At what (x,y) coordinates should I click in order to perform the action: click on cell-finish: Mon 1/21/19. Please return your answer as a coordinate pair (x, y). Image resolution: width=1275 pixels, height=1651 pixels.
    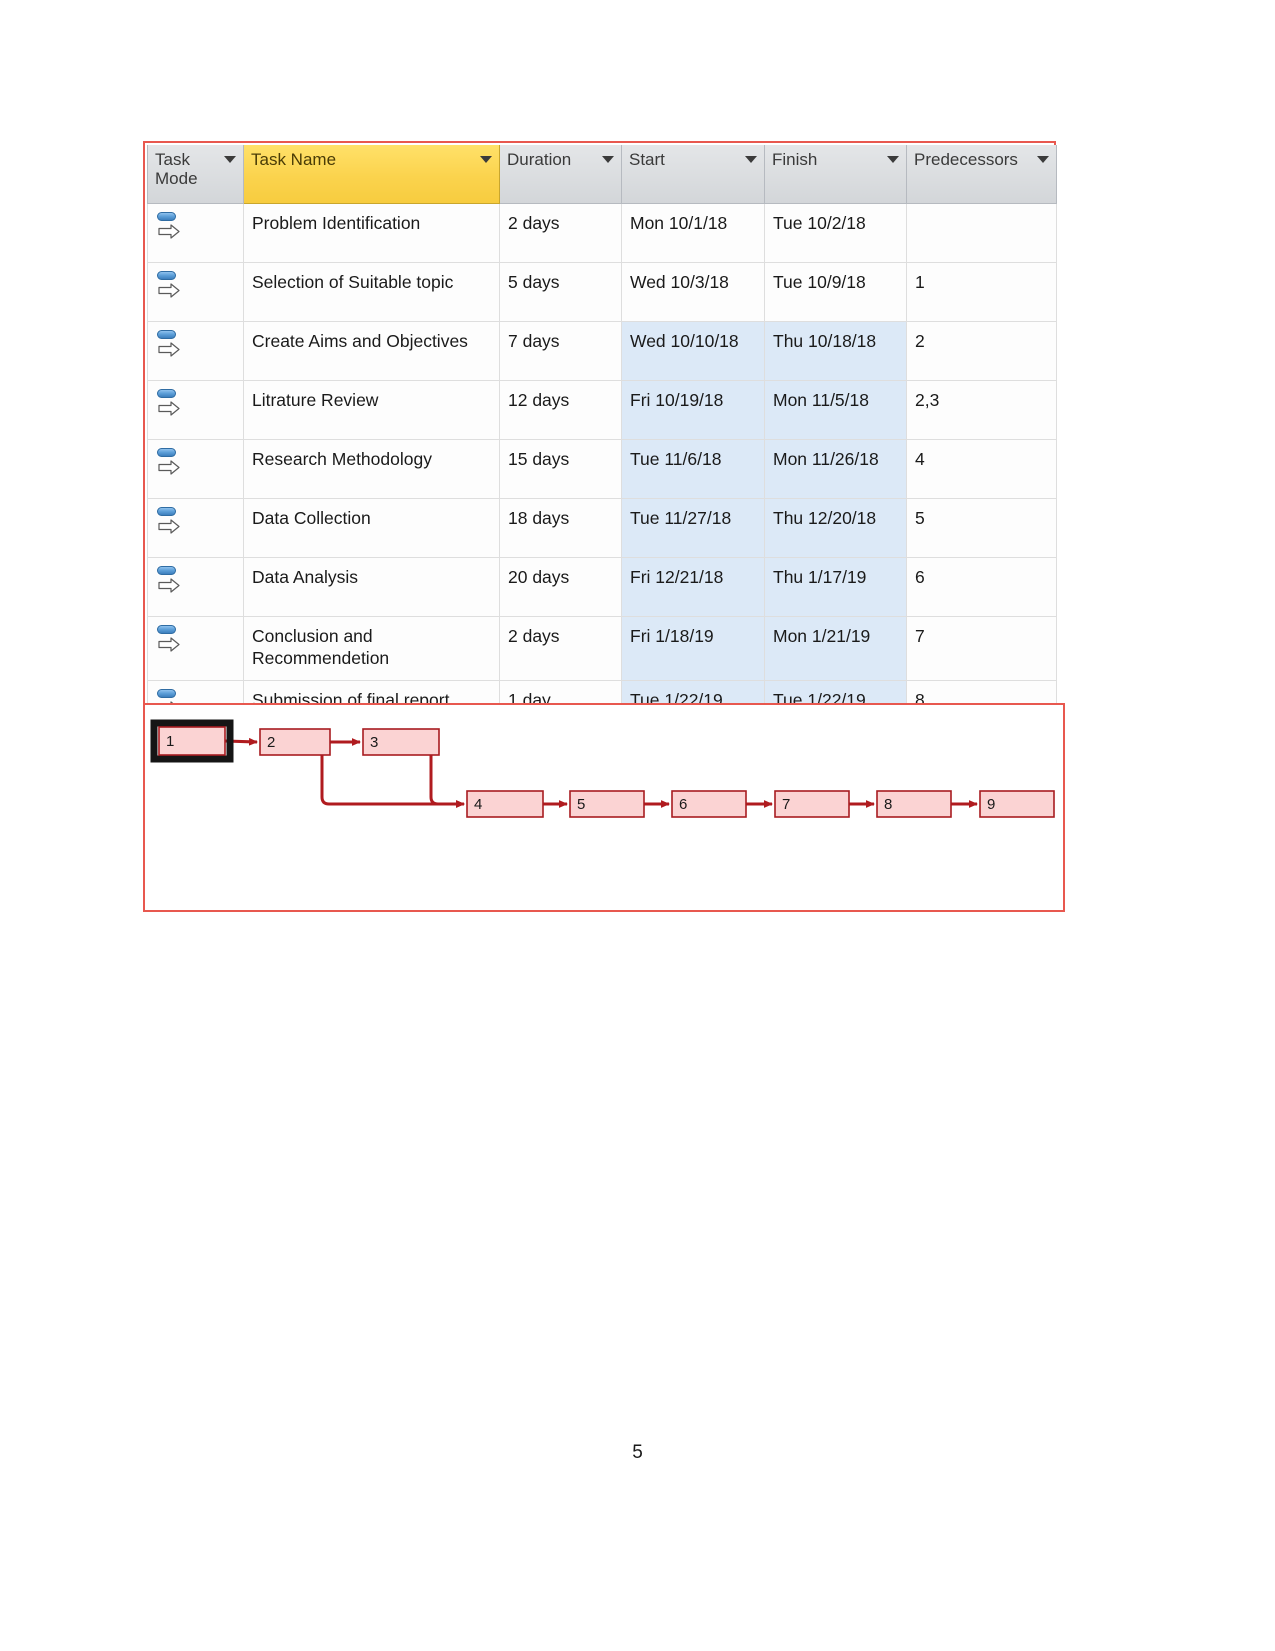
    Looking at the image, I should click on (835, 648).